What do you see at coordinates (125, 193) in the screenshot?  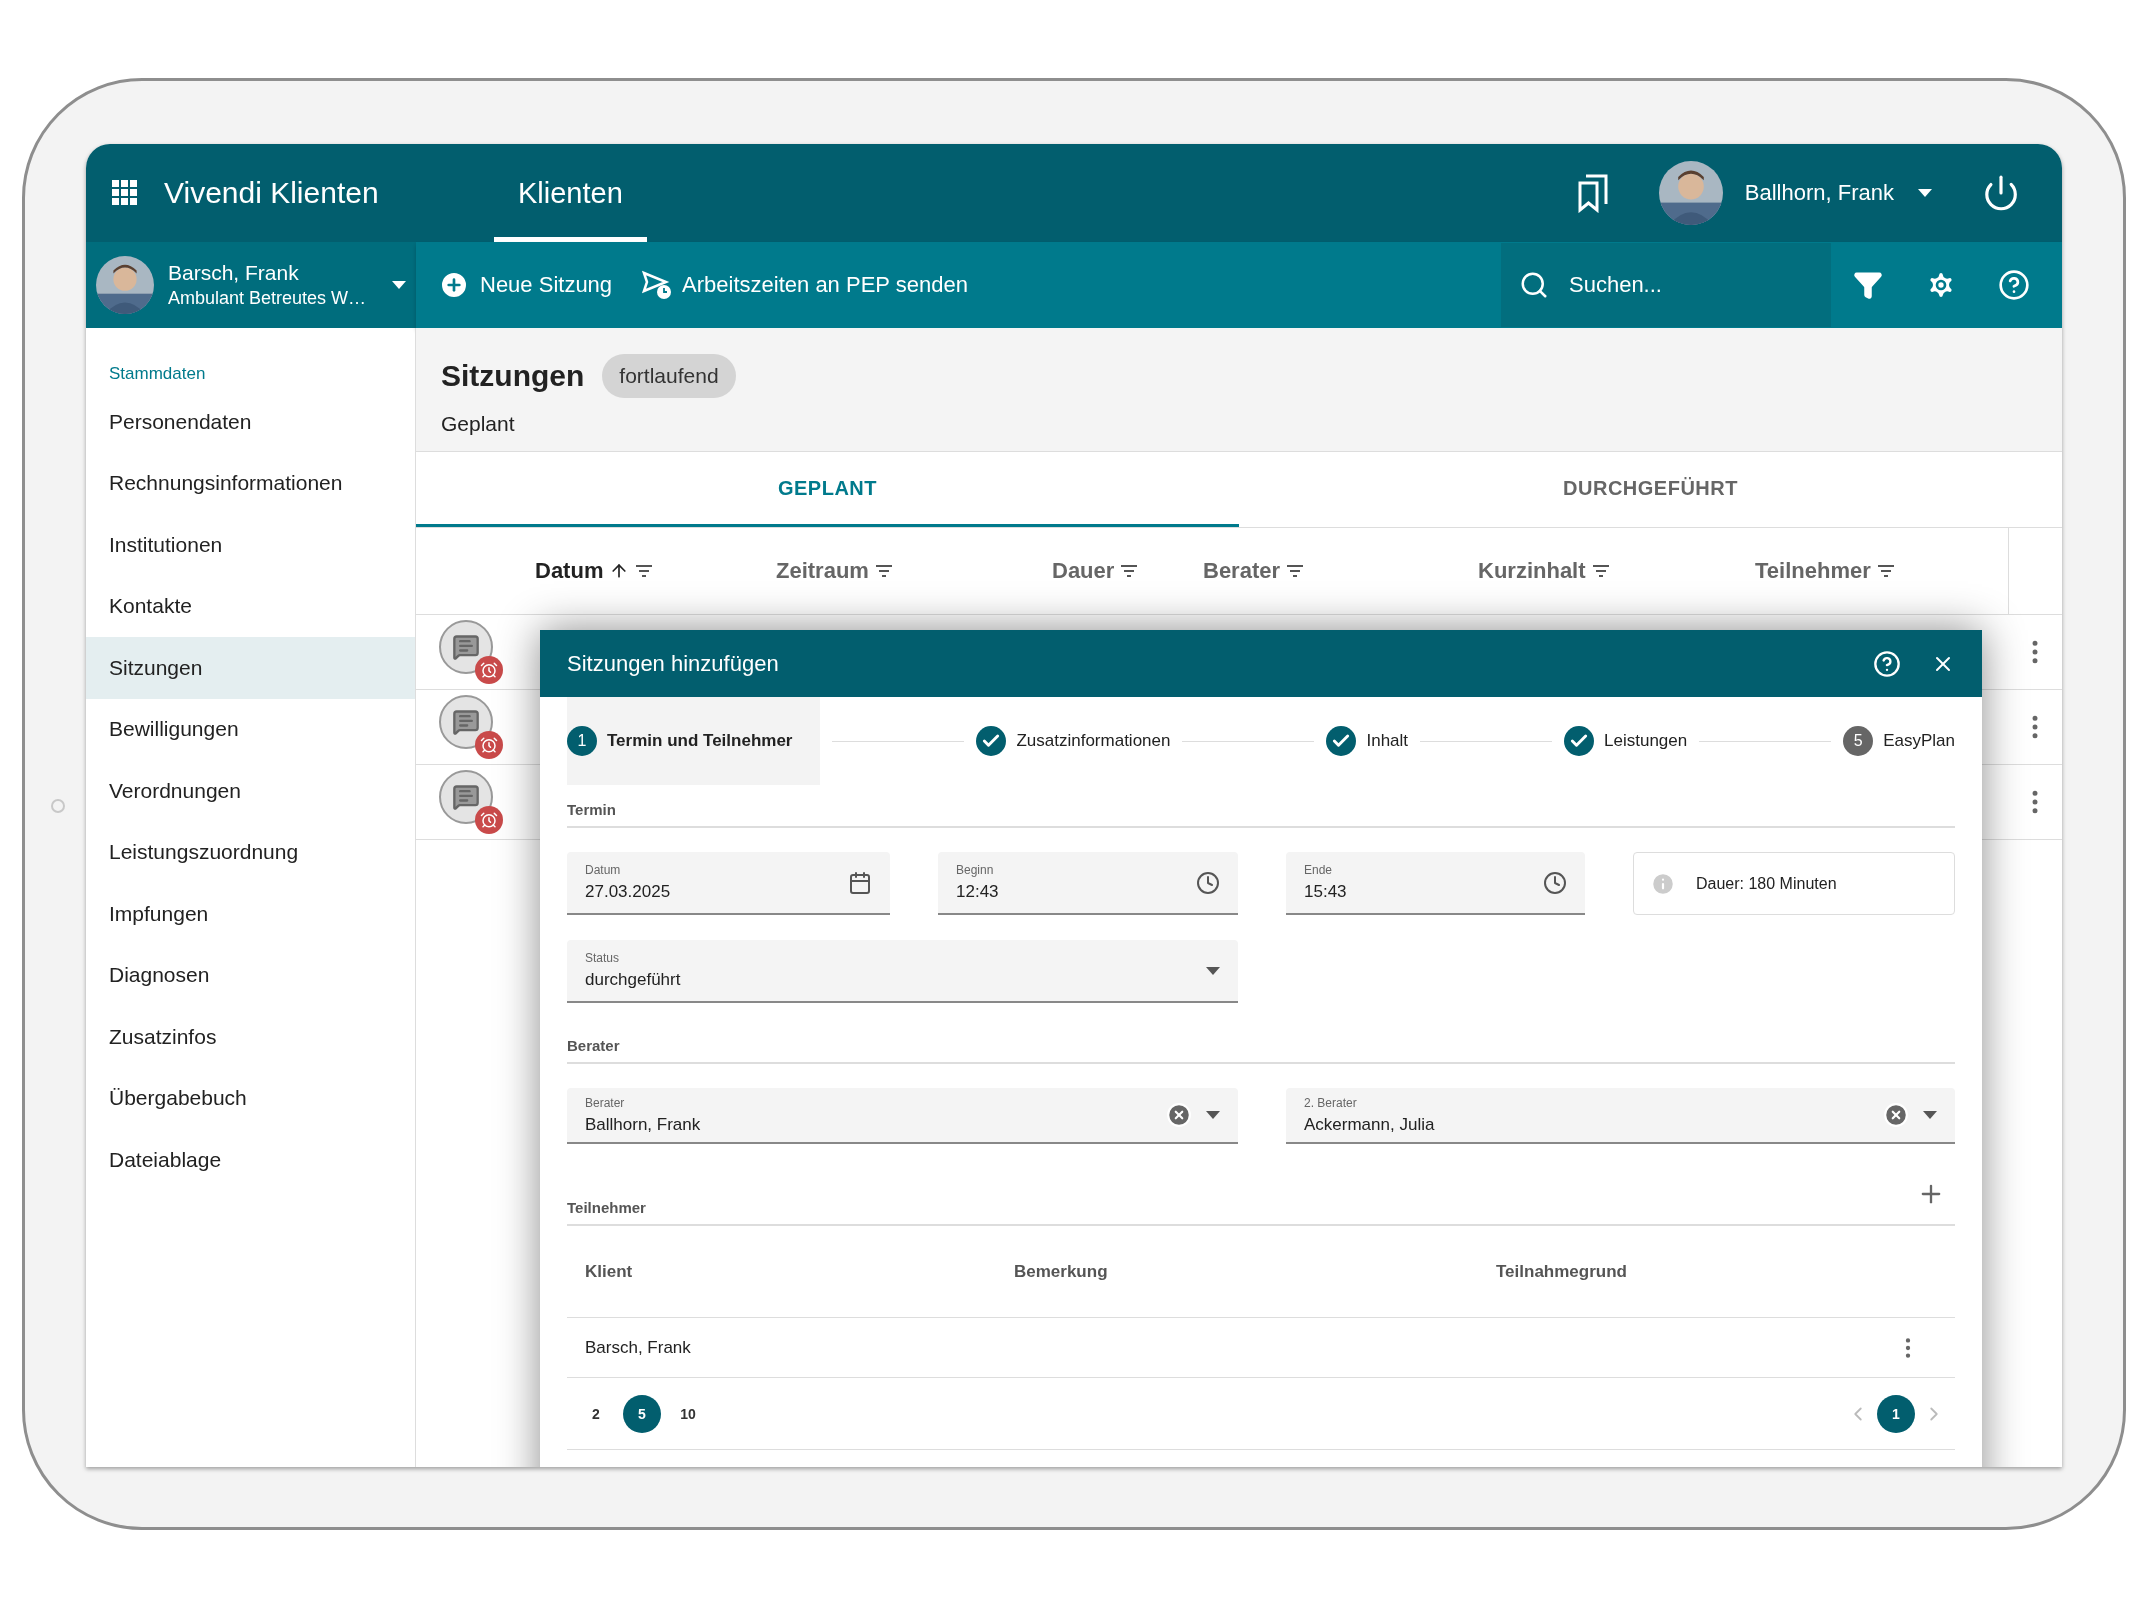 I see `apps-grid-icon` at bounding box center [125, 193].